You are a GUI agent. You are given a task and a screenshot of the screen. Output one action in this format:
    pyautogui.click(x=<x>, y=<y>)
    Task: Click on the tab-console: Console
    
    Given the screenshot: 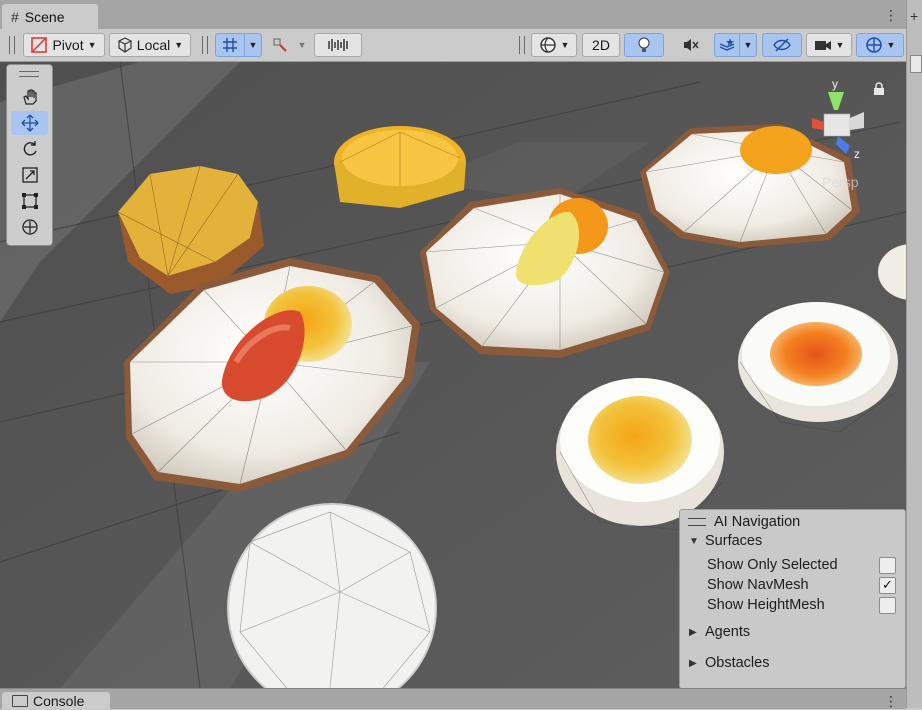 What is the action you would take?
    pyautogui.click(x=56, y=700)
    